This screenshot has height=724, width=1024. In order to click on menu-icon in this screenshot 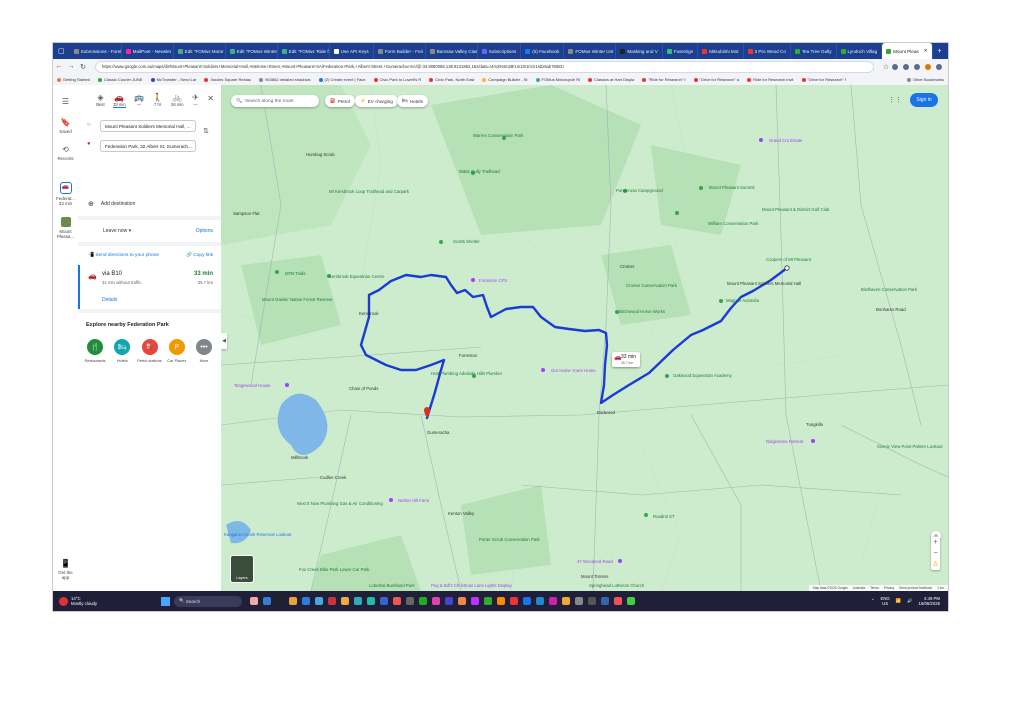, I will do `click(939, 66)`.